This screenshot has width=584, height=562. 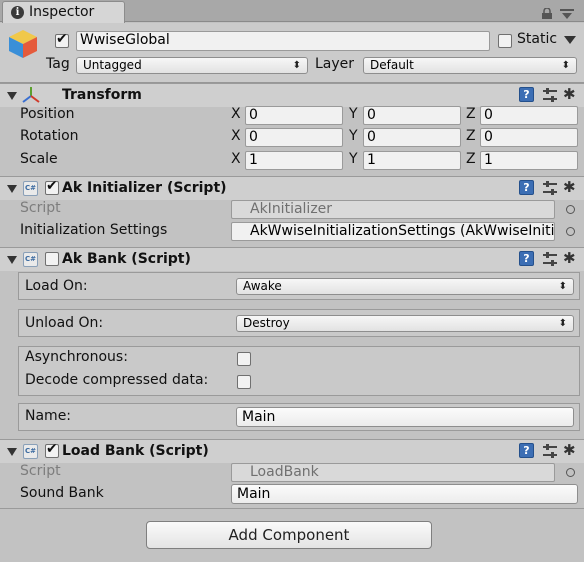 I want to click on chevron-down-icon, so click(x=570, y=40).